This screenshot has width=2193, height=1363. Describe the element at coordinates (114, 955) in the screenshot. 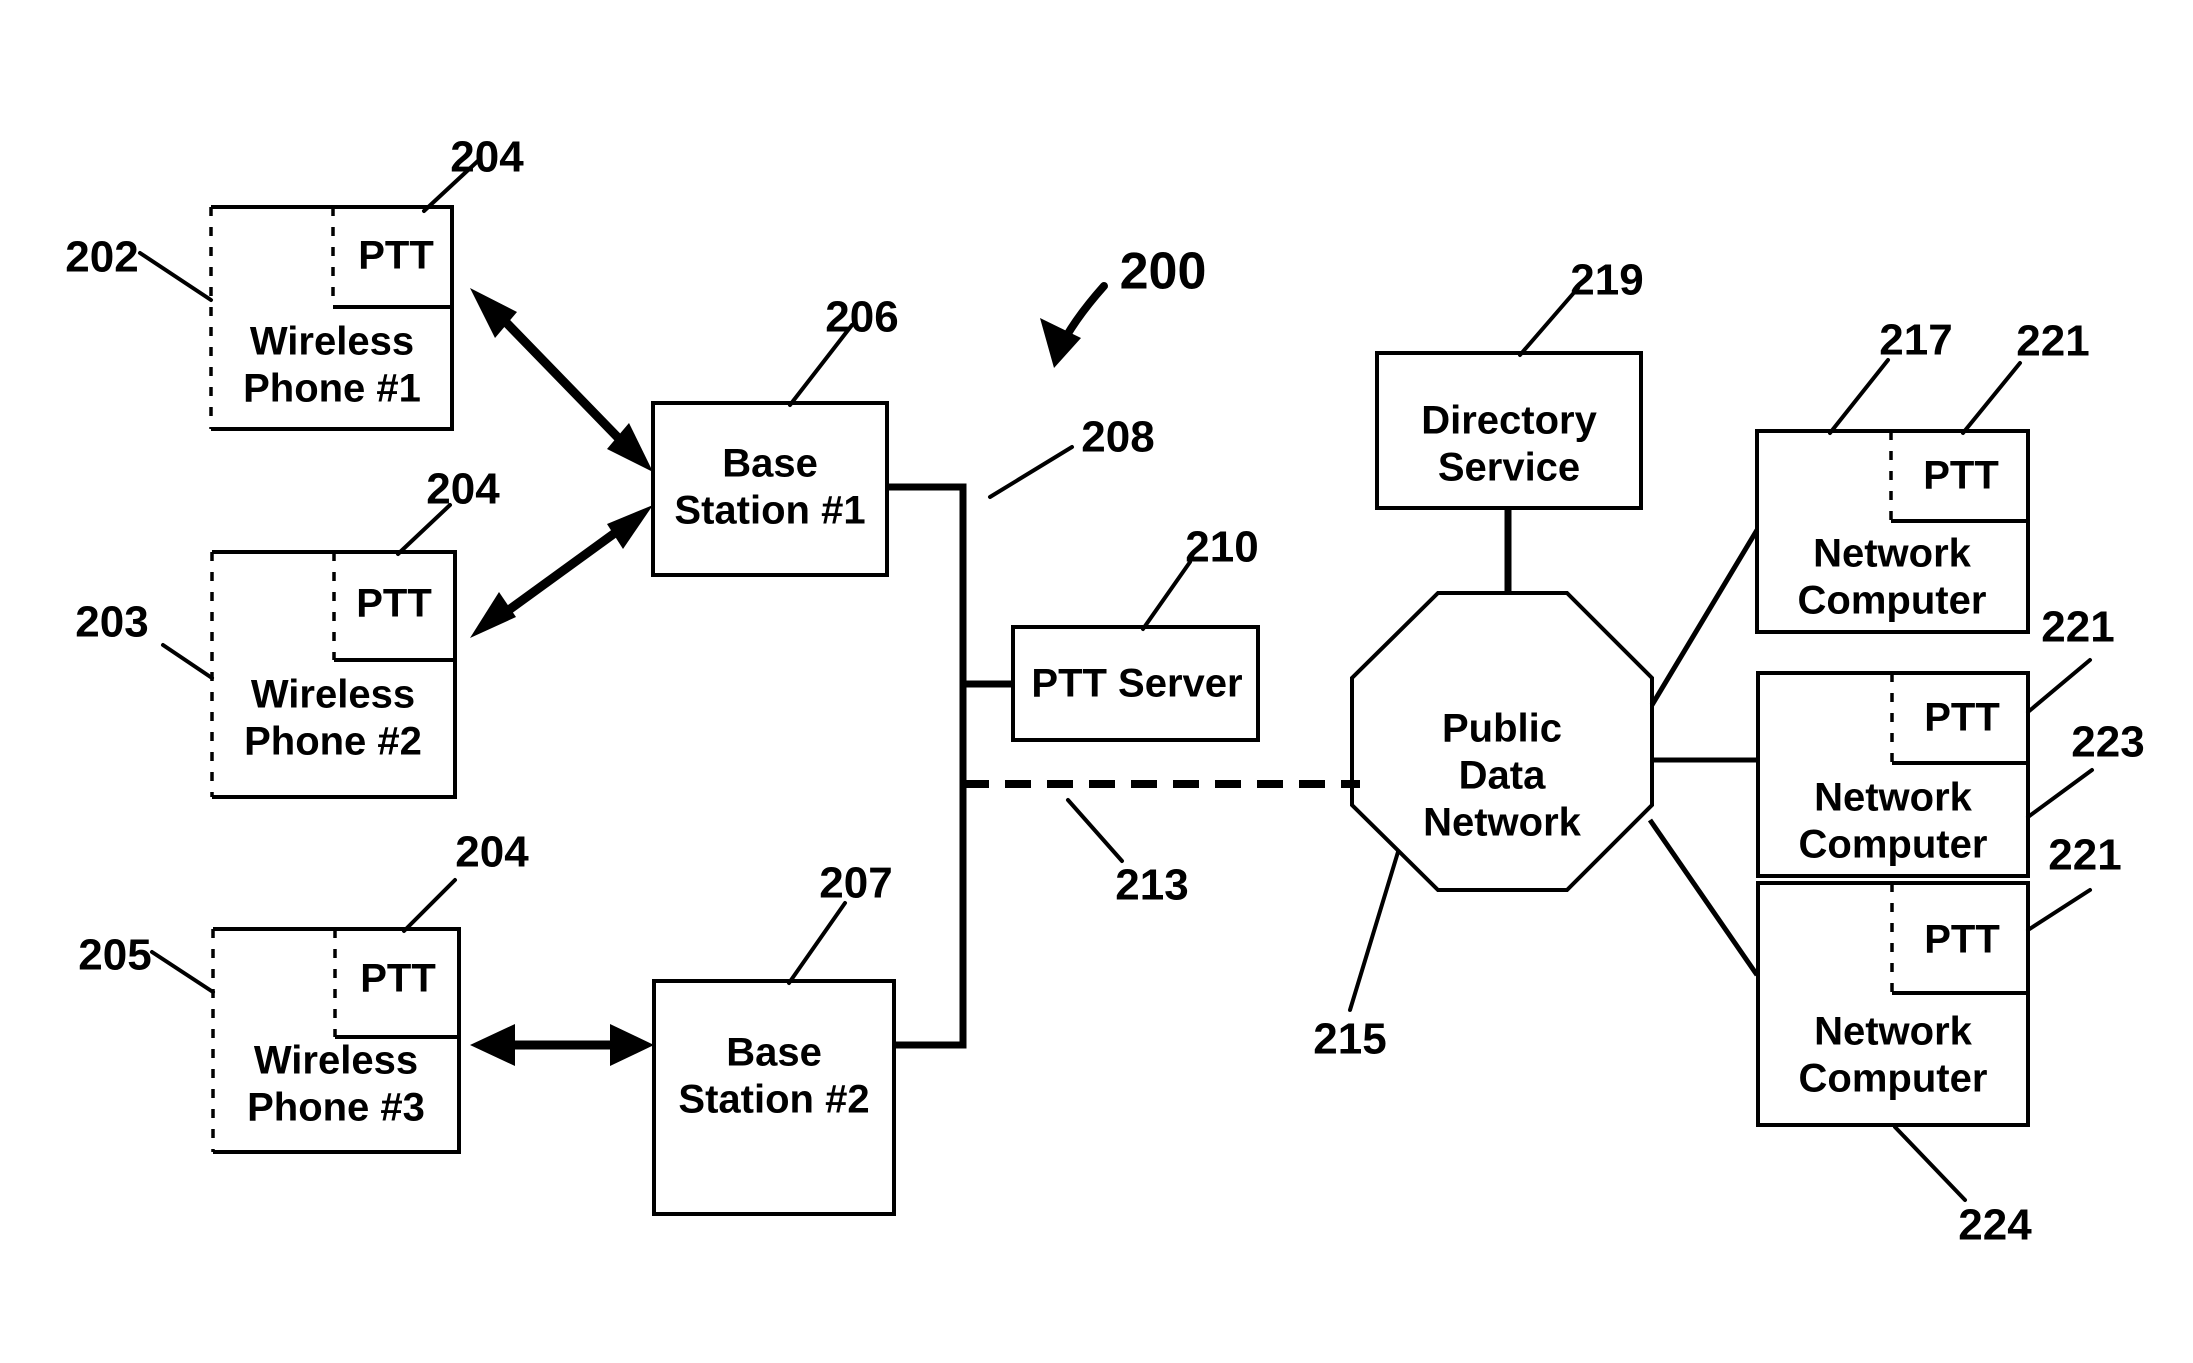

I see `ref-number-205: 205` at that location.